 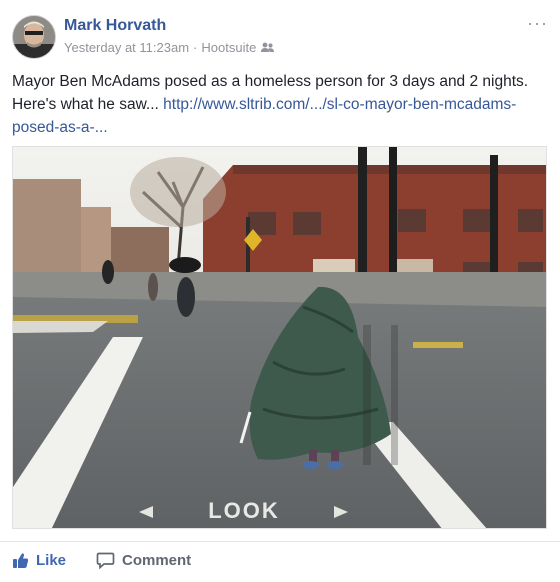 I want to click on author-name: Mark Horvath, so click(x=115, y=26).